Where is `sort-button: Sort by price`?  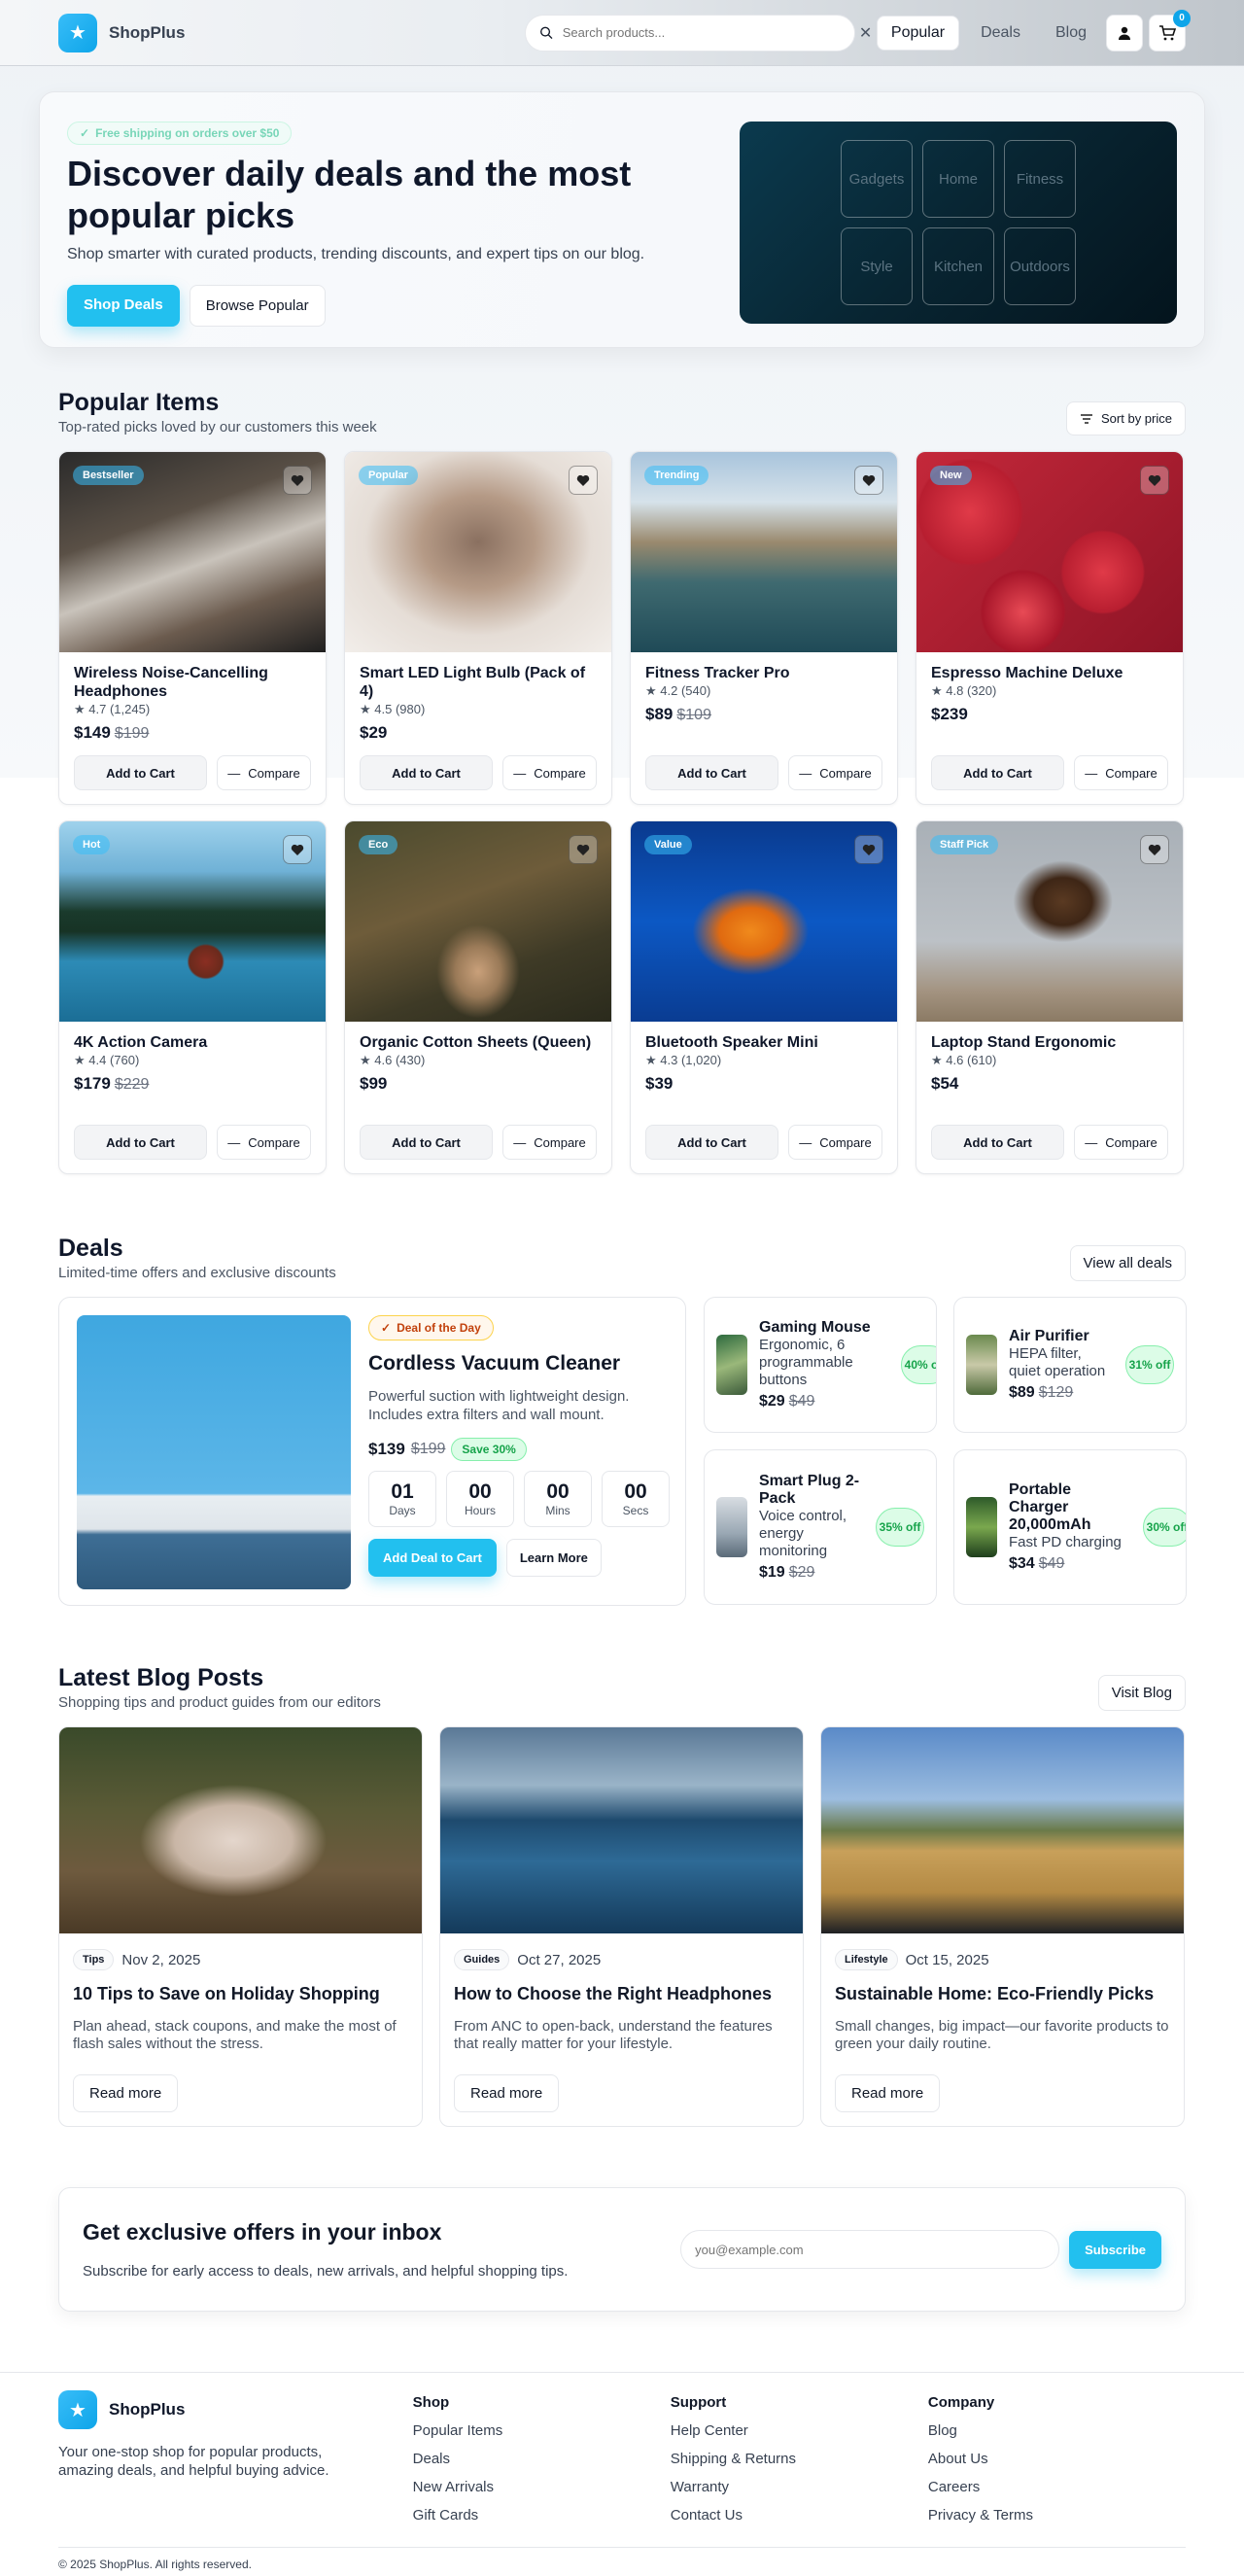
sort-button: Sort by price is located at coordinates (1126, 418).